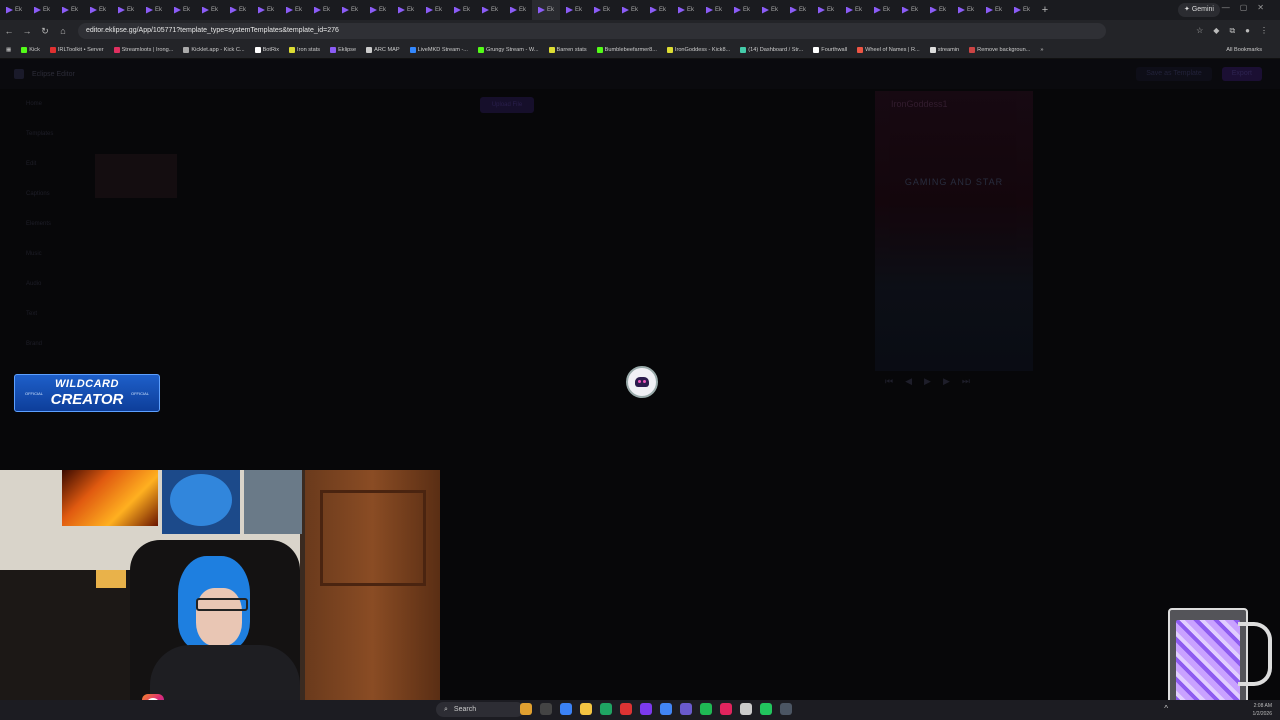  What do you see at coordinates (1247, 31) in the screenshot?
I see `profile-icon: ●` at bounding box center [1247, 31].